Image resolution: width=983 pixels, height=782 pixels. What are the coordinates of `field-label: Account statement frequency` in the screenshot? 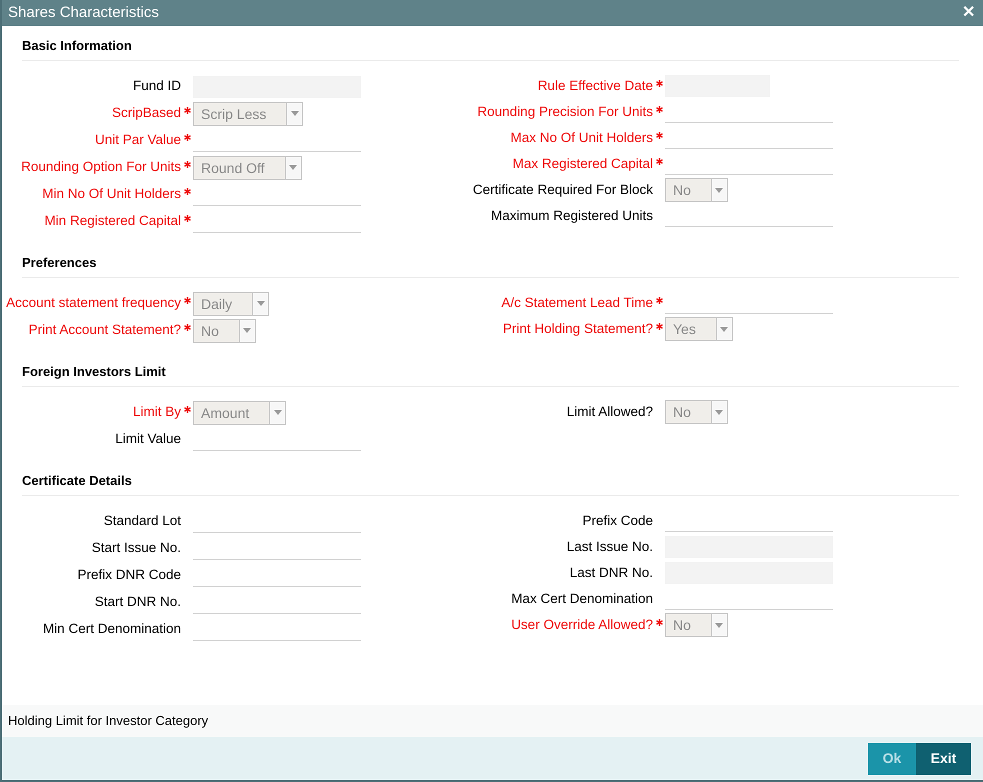 It's located at (93, 303).